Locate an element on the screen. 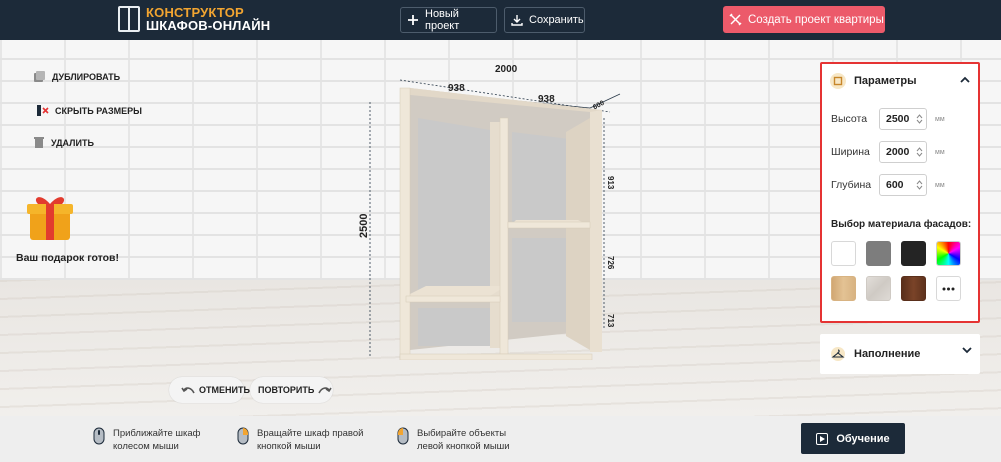 Image resolution: width=1001 pixels, height=462 pixels. video-play-icon is located at coordinates (822, 438).